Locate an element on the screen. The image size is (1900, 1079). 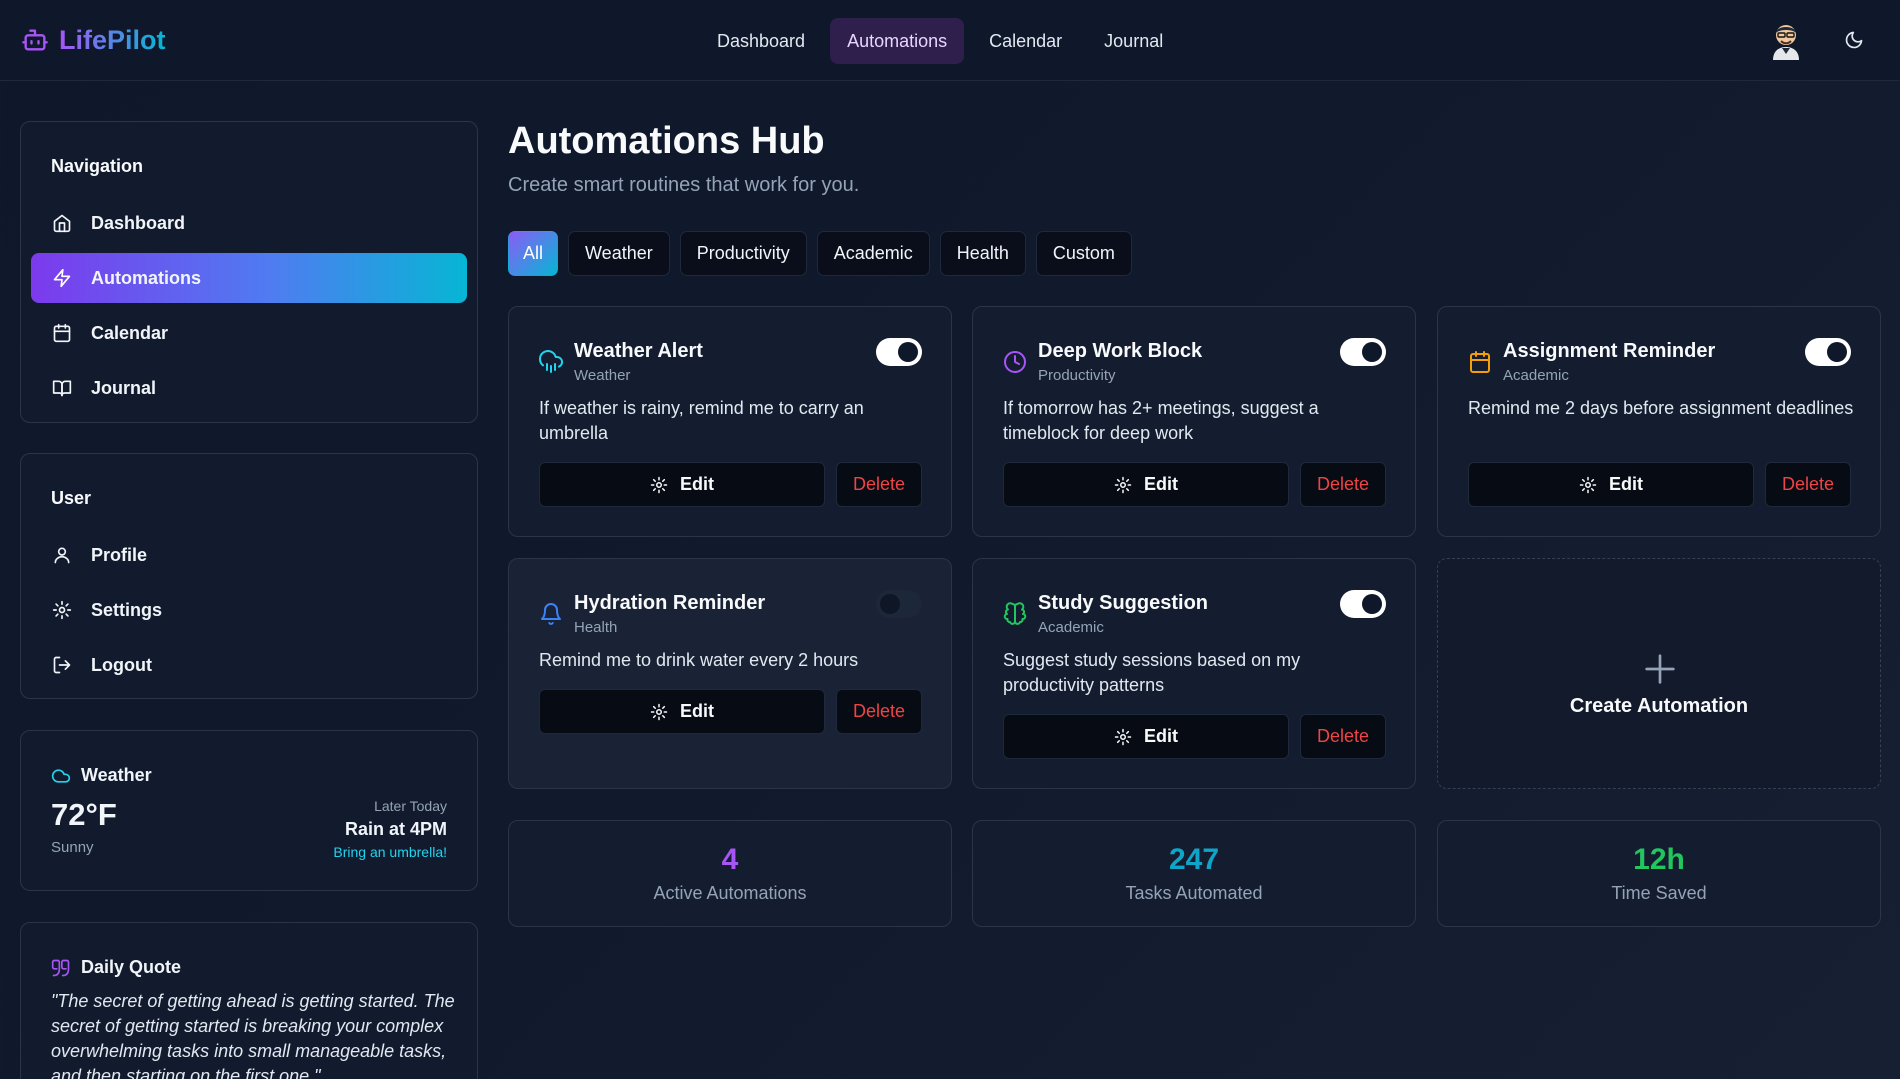
sidebar-item-label: Automations is located at coordinates (146, 277).